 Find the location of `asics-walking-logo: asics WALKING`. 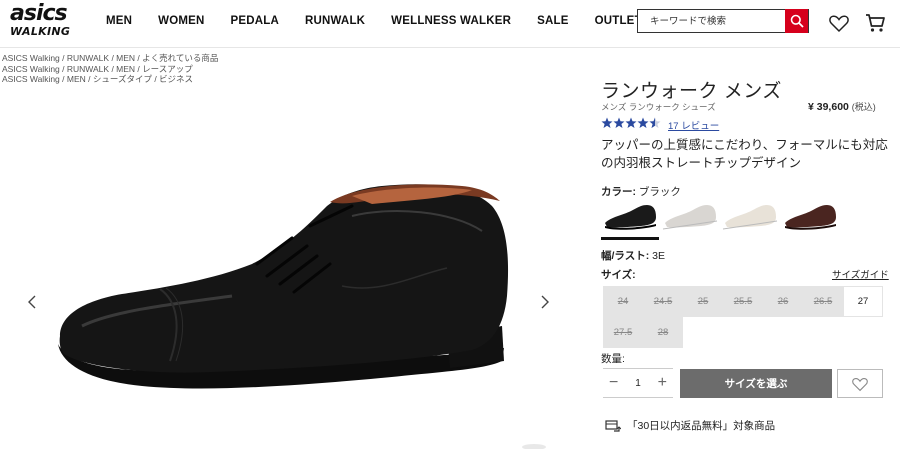

asics-walking-logo: asics WALKING is located at coordinates (43, 21).